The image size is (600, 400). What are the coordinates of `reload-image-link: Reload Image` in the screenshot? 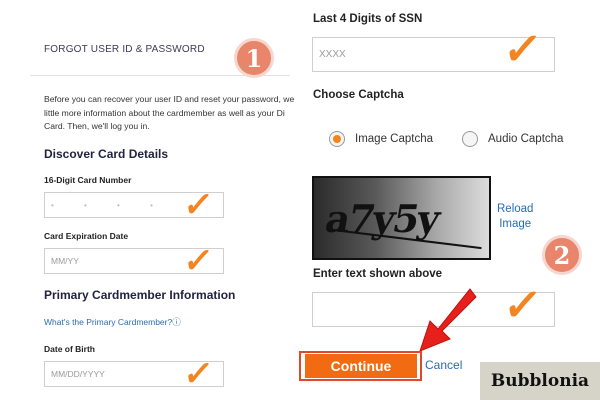 It's located at (515, 217).